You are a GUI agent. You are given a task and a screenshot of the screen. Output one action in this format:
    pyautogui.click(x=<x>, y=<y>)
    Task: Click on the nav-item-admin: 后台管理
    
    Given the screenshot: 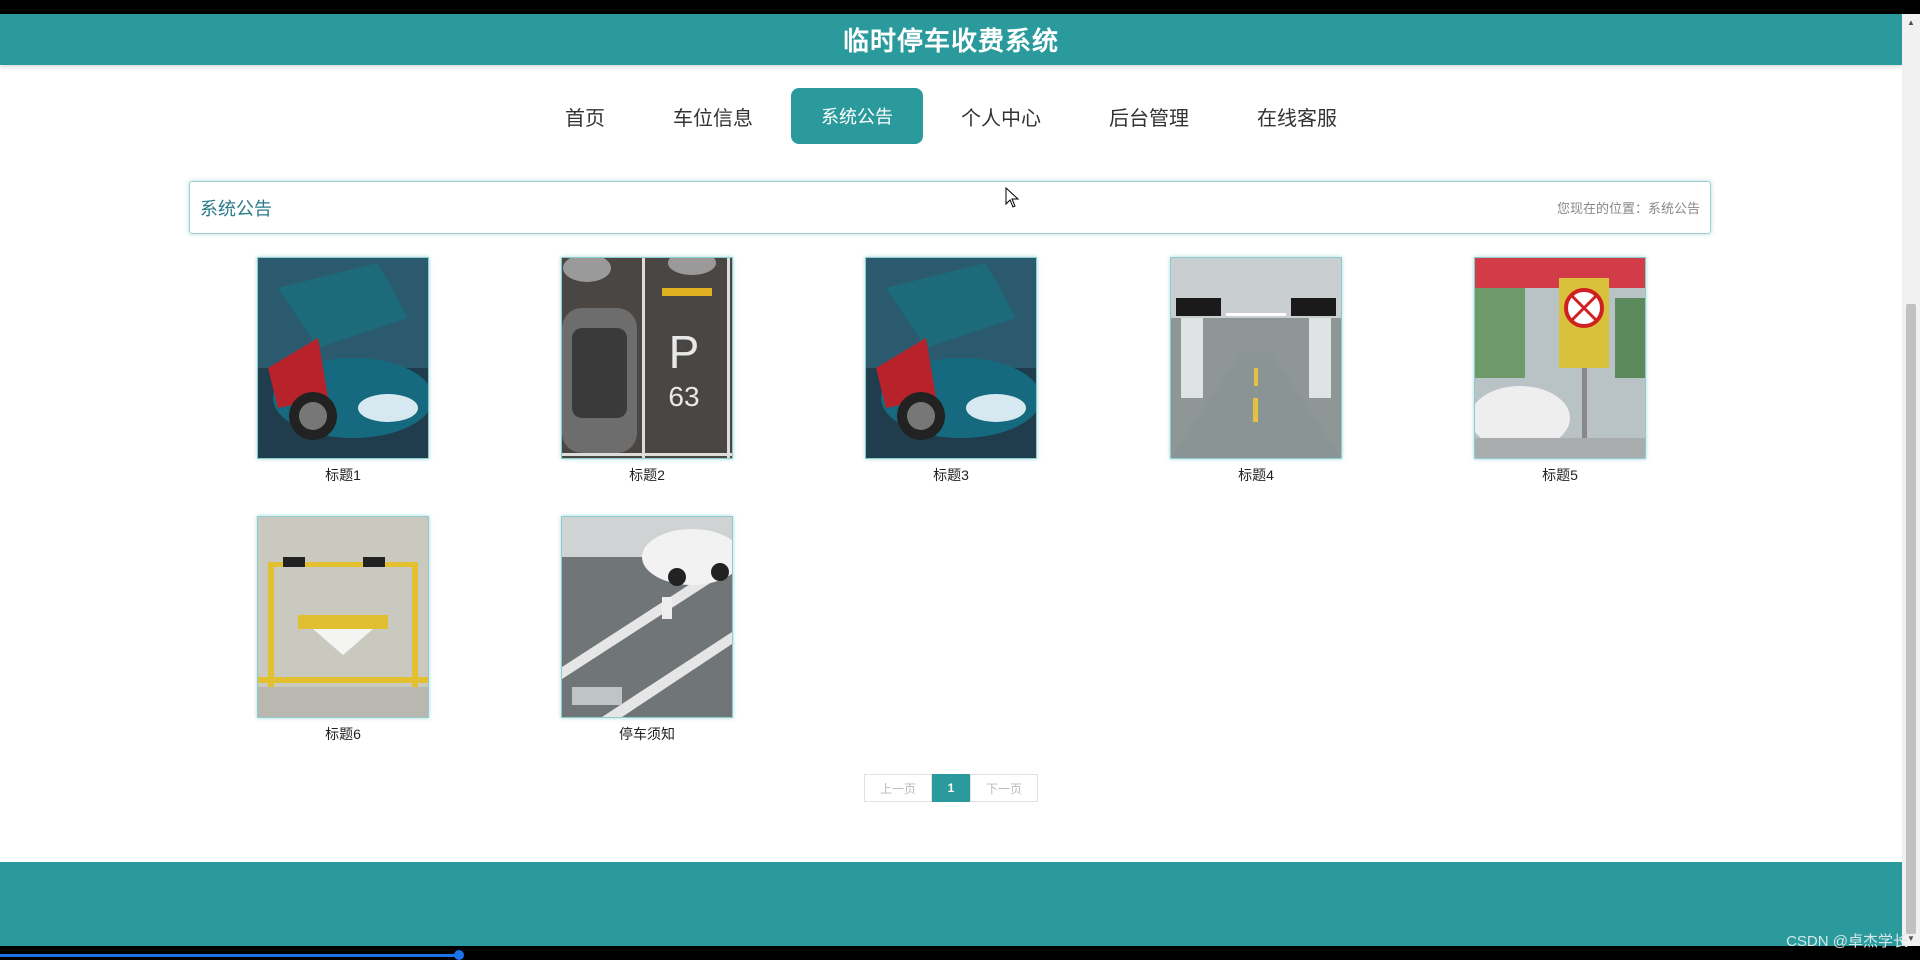 What is the action you would take?
    pyautogui.click(x=1149, y=116)
    